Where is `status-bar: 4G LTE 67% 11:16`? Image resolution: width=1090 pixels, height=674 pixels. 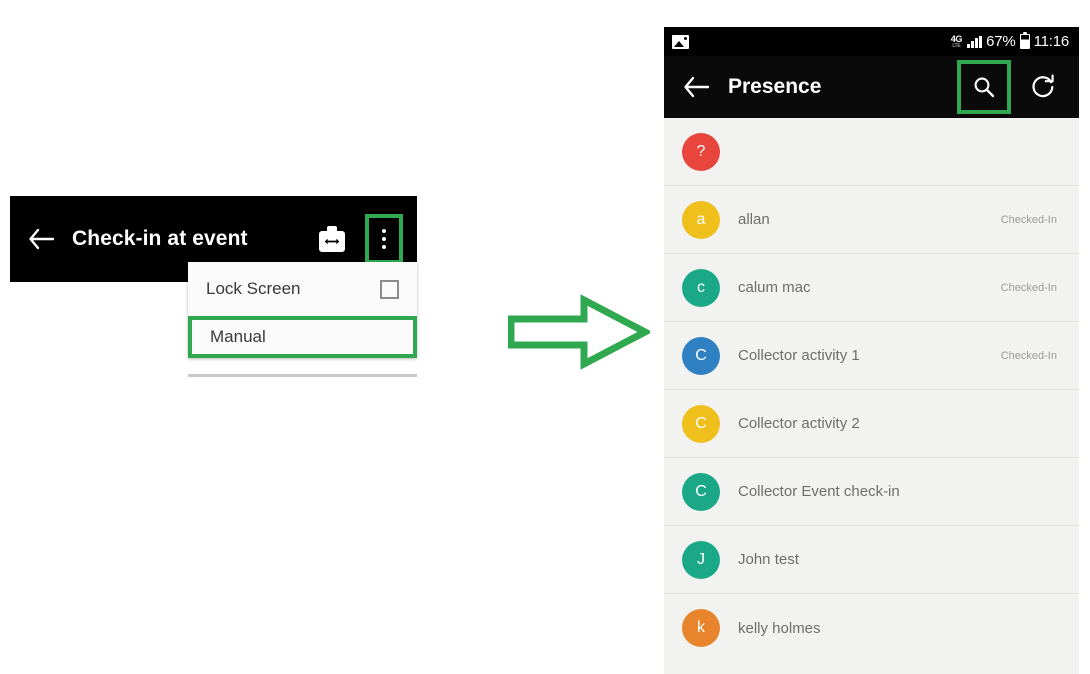
status-bar: 4G LTE 67% 11:16 is located at coordinates (871, 41).